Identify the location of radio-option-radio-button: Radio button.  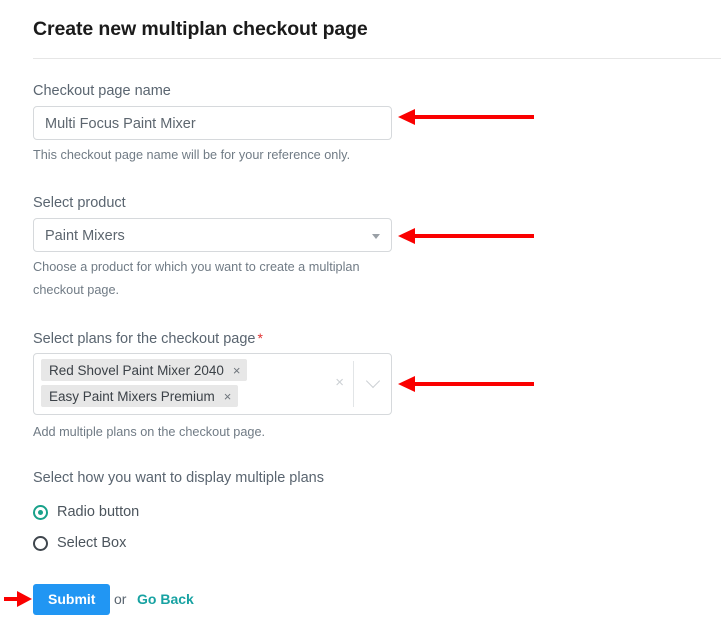
(86, 512).